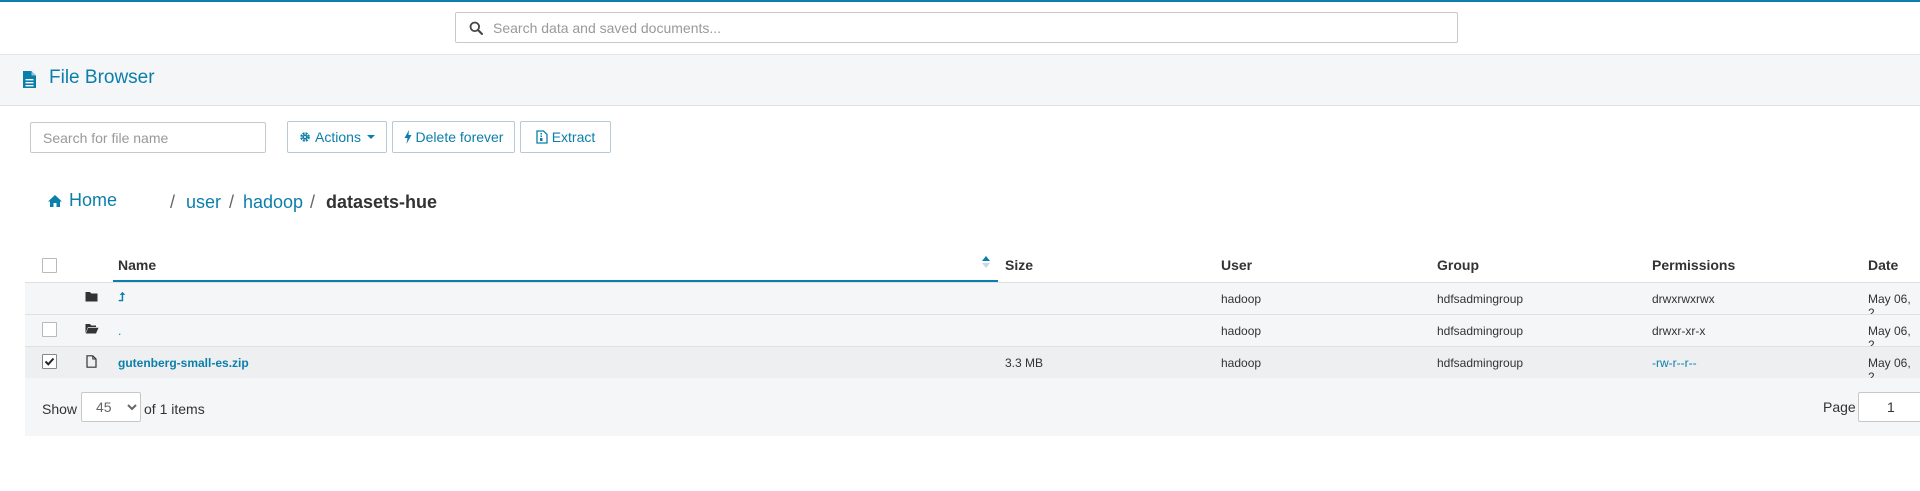  Describe the element at coordinates (573, 137) in the screenshot. I see `extract-label: Extract` at that location.